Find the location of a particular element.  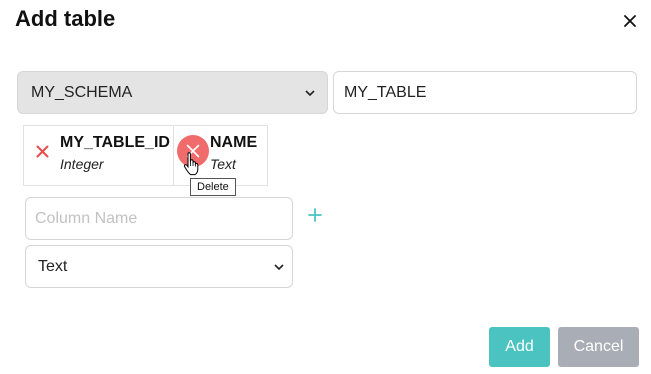

column-name: NAME is located at coordinates (234, 142).